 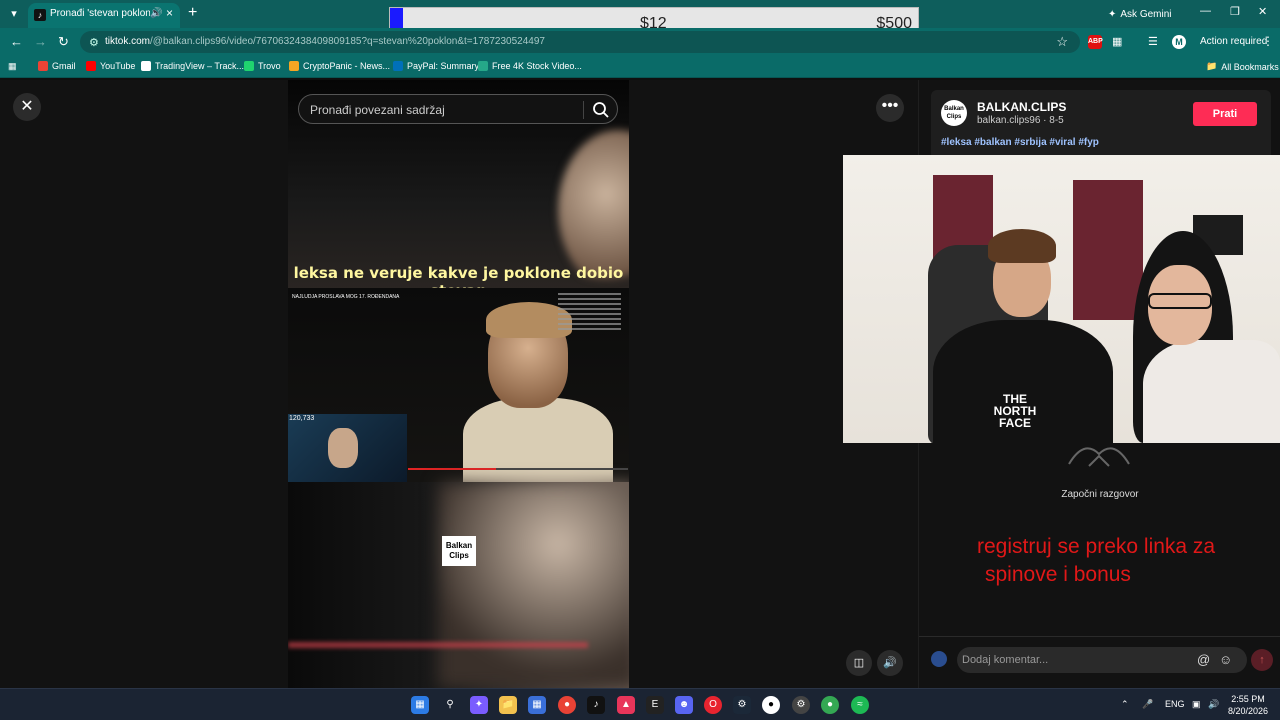 What do you see at coordinates (1015, 411) in the screenshot?
I see `shirt-logo: THE NORTH FACE` at bounding box center [1015, 411].